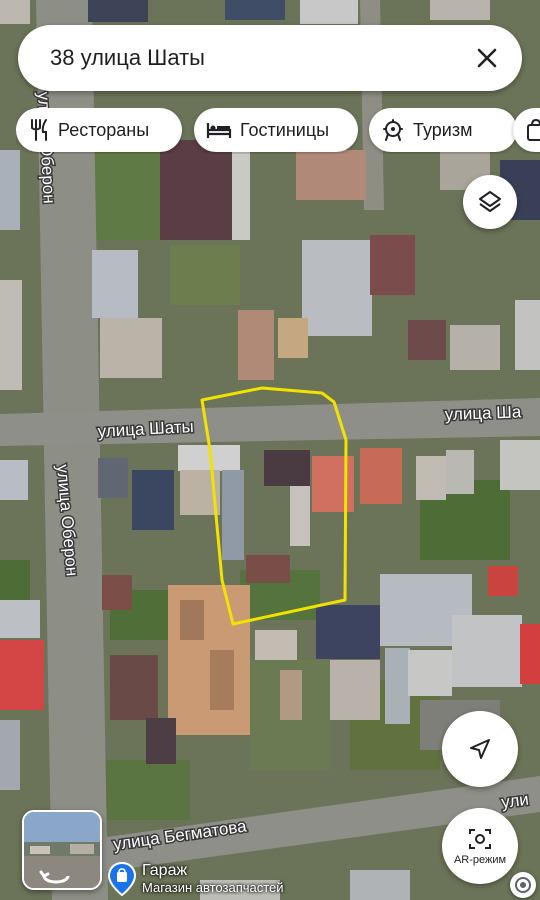  I want to click on street-view-thumbnail, so click(62, 850).